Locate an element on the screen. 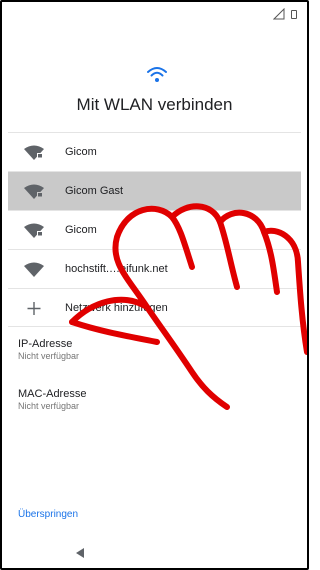 The height and width of the screenshot is (570, 320). cellular-signal-icon is located at coordinates (279, 14).